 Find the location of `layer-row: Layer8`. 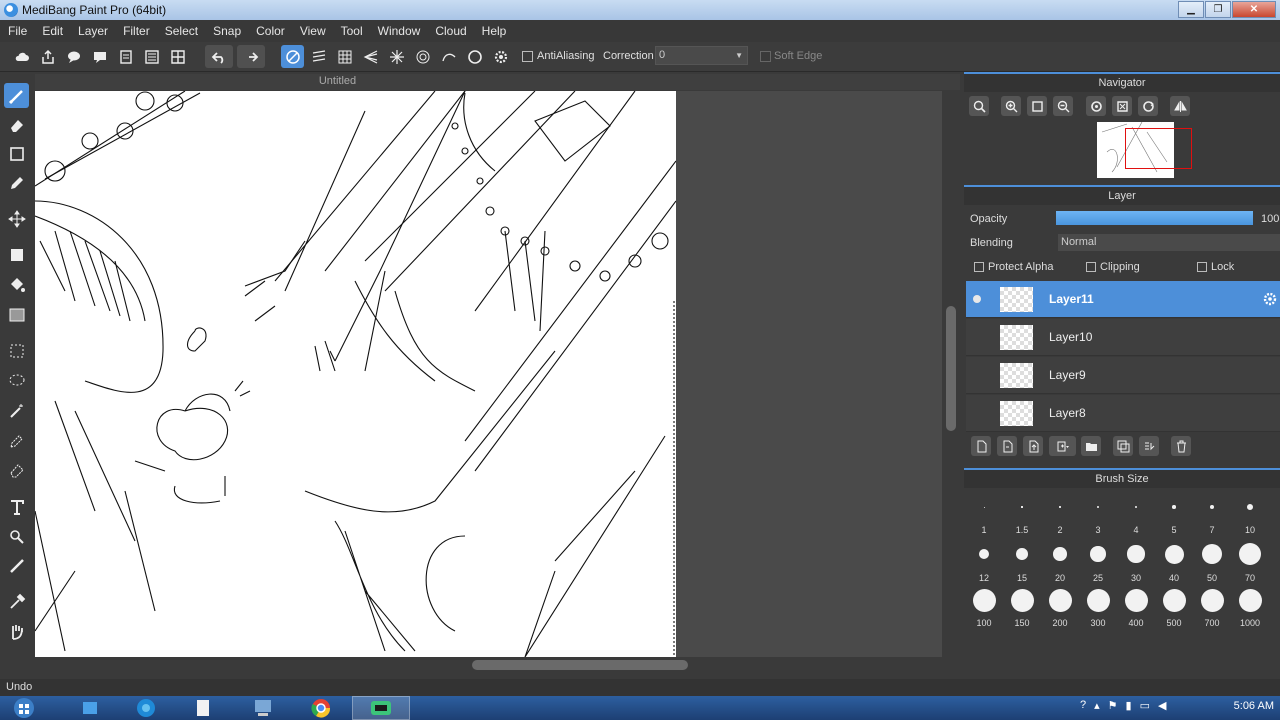

layer-row: Layer8 is located at coordinates (1123, 413).